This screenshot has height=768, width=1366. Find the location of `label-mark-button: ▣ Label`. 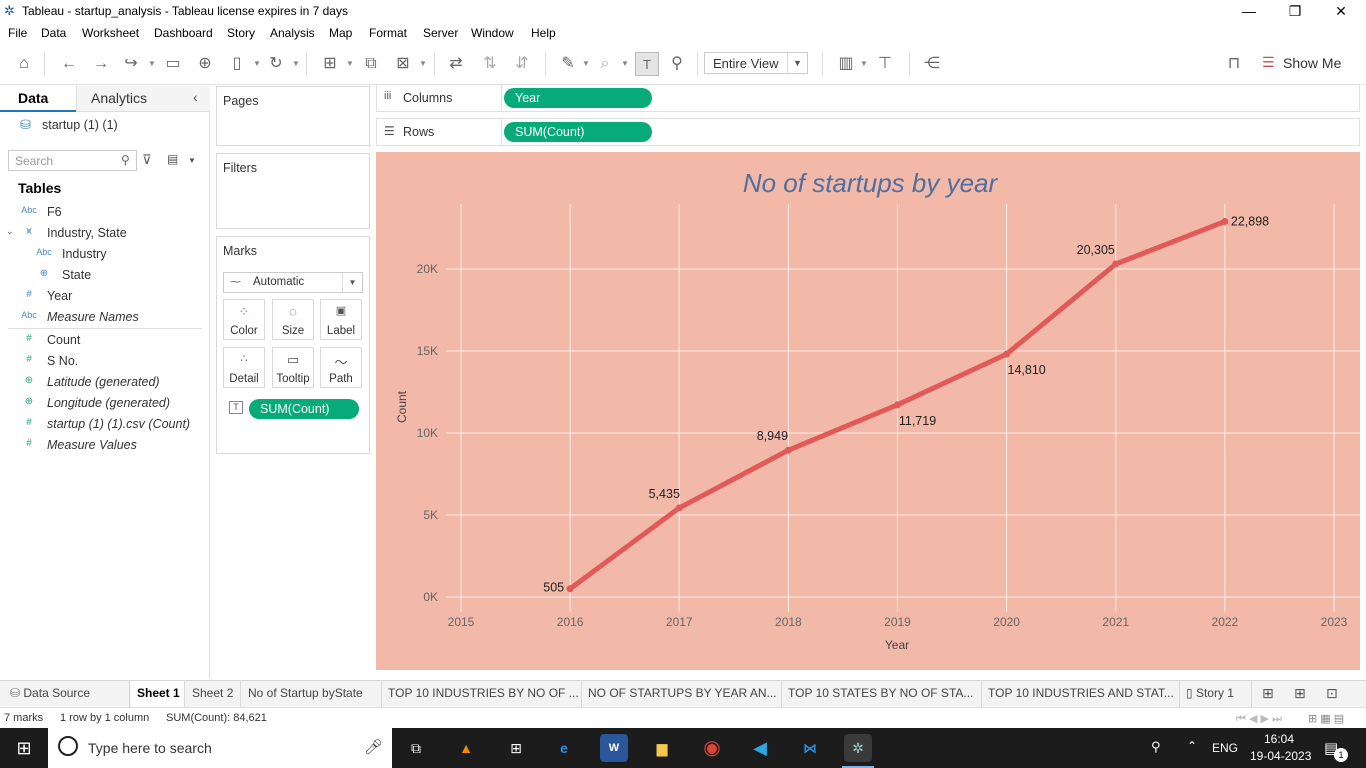

label-mark-button: ▣ Label is located at coordinates (341, 319).